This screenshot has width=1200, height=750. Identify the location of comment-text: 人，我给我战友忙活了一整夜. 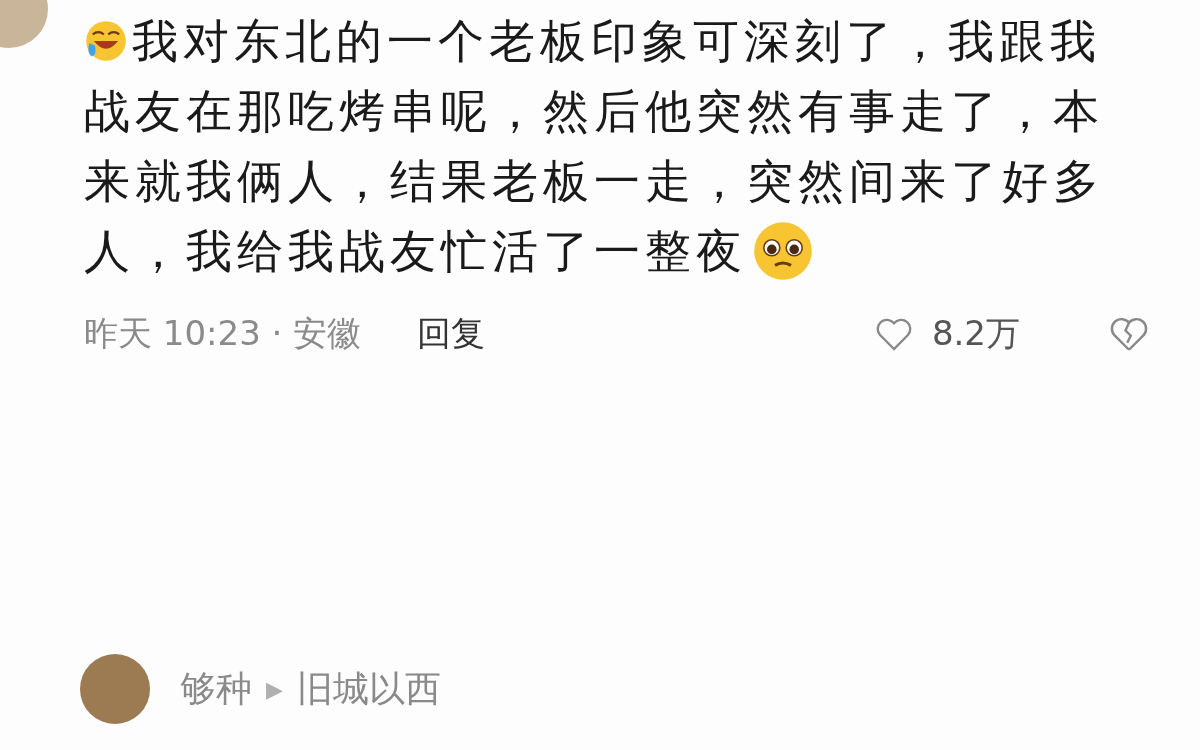
(415, 251).